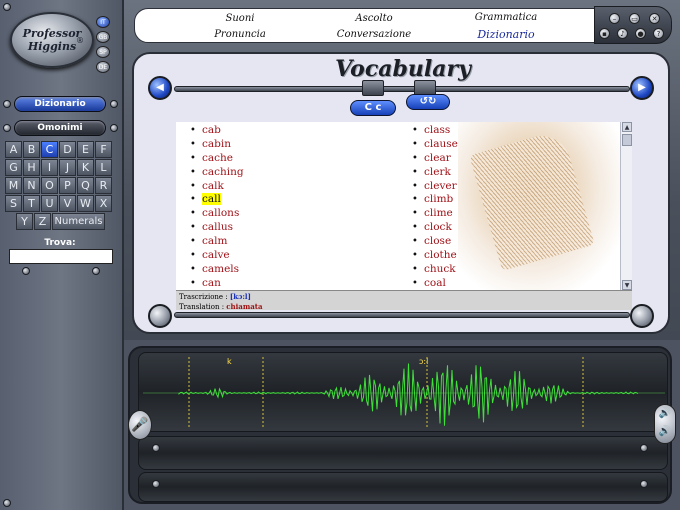 Image resolution: width=680 pixels, height=510 pixels. I want to click on scroll-thumb, so click(627, 140).